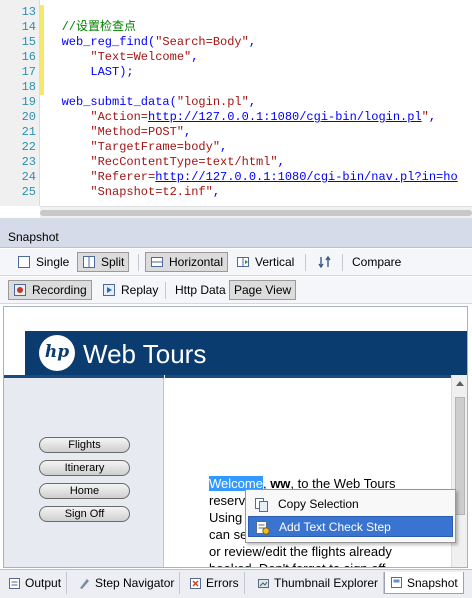  Describe the element at coordinates (145, 354) in the screenshot. I see `site-title: Web Tours` at that location.